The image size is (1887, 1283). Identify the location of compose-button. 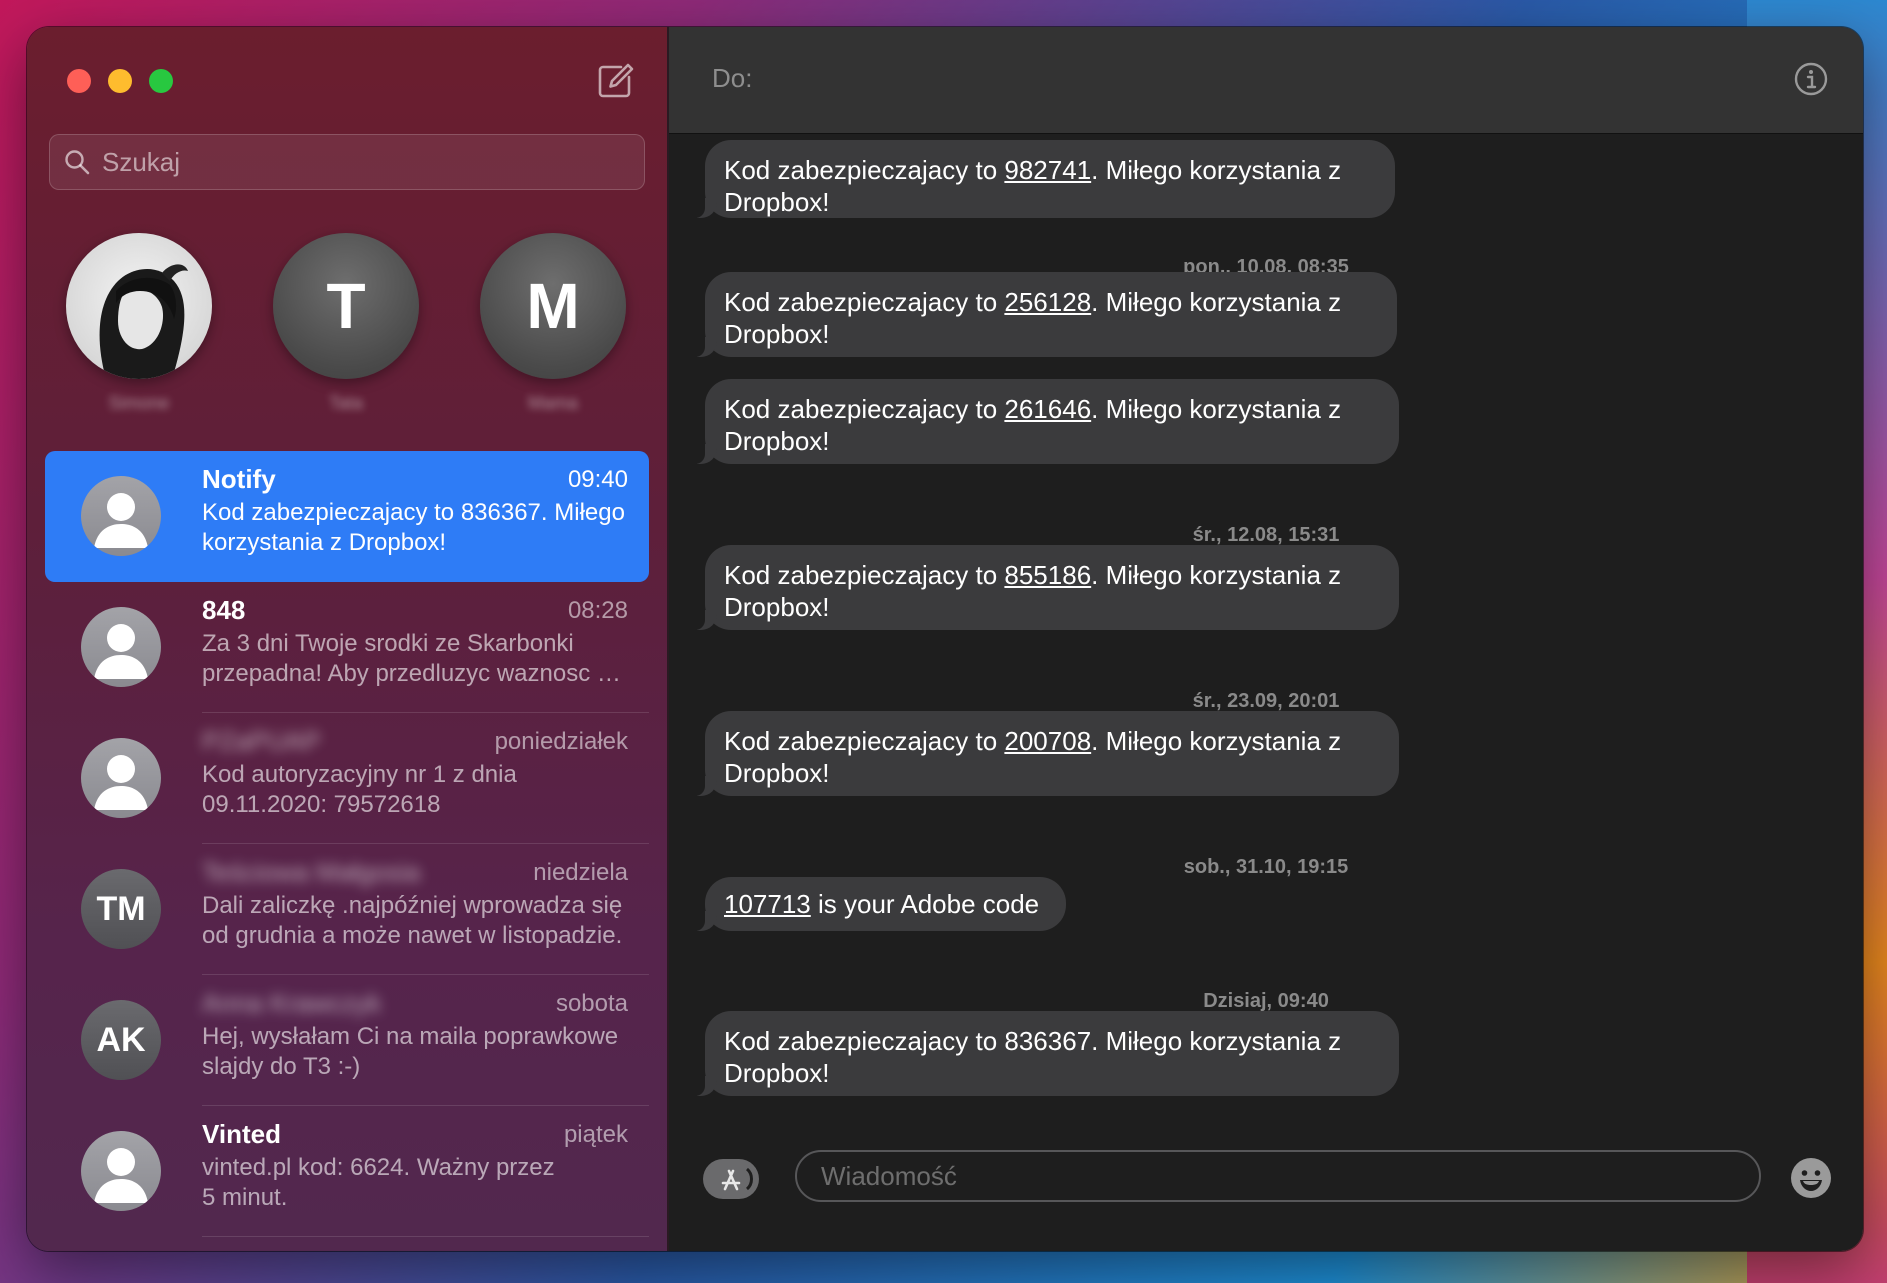
(615, 81).